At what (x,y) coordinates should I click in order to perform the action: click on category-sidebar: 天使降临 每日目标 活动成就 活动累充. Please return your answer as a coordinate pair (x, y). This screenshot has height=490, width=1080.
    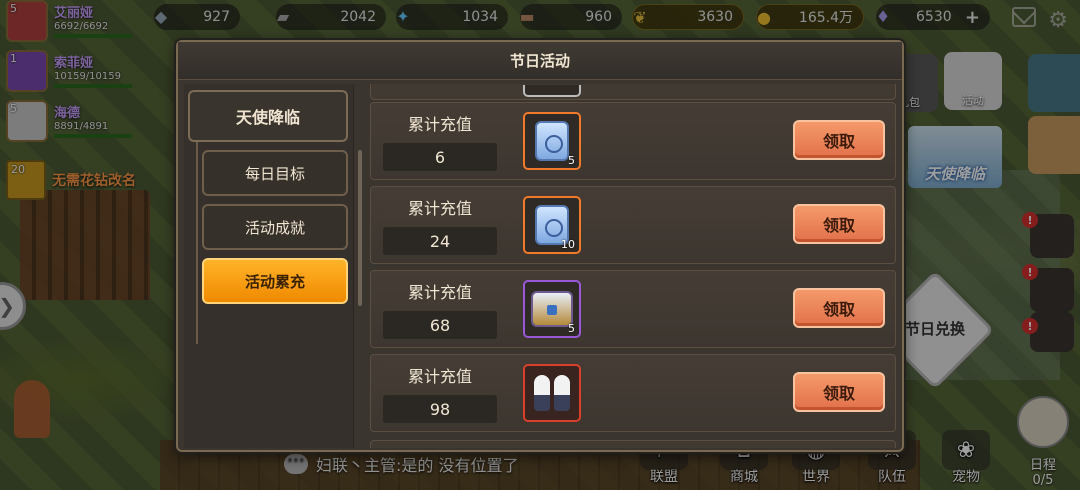
    Looking at the image, I should click on (269, 266).